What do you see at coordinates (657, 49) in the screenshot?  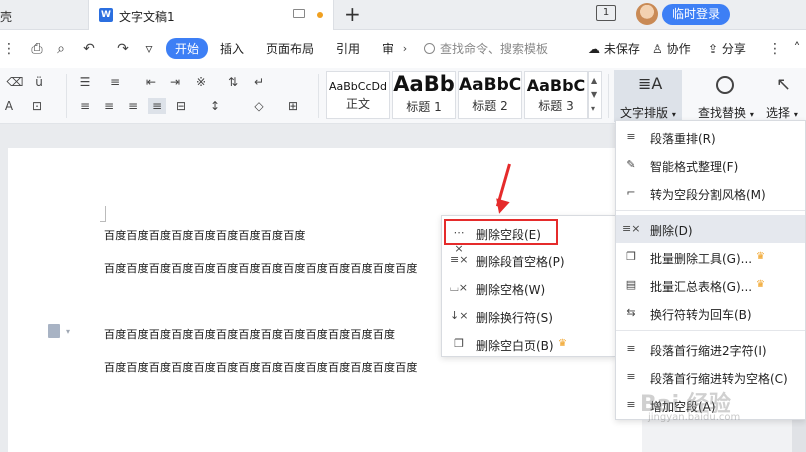 I see `user-icon: ♙` at bounding box center [657, 49].